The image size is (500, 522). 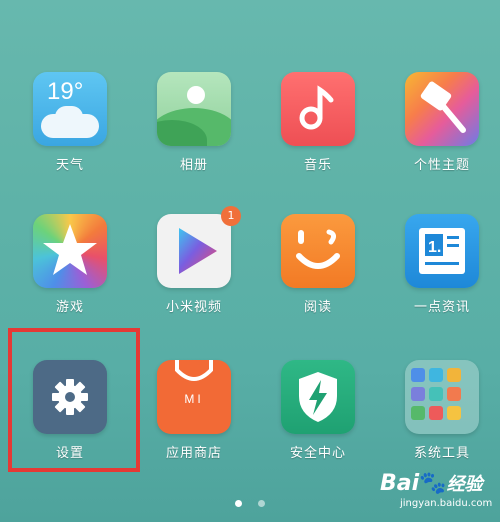 I want to click on app-weather: 19° 天气, so click(x=70, y=127).